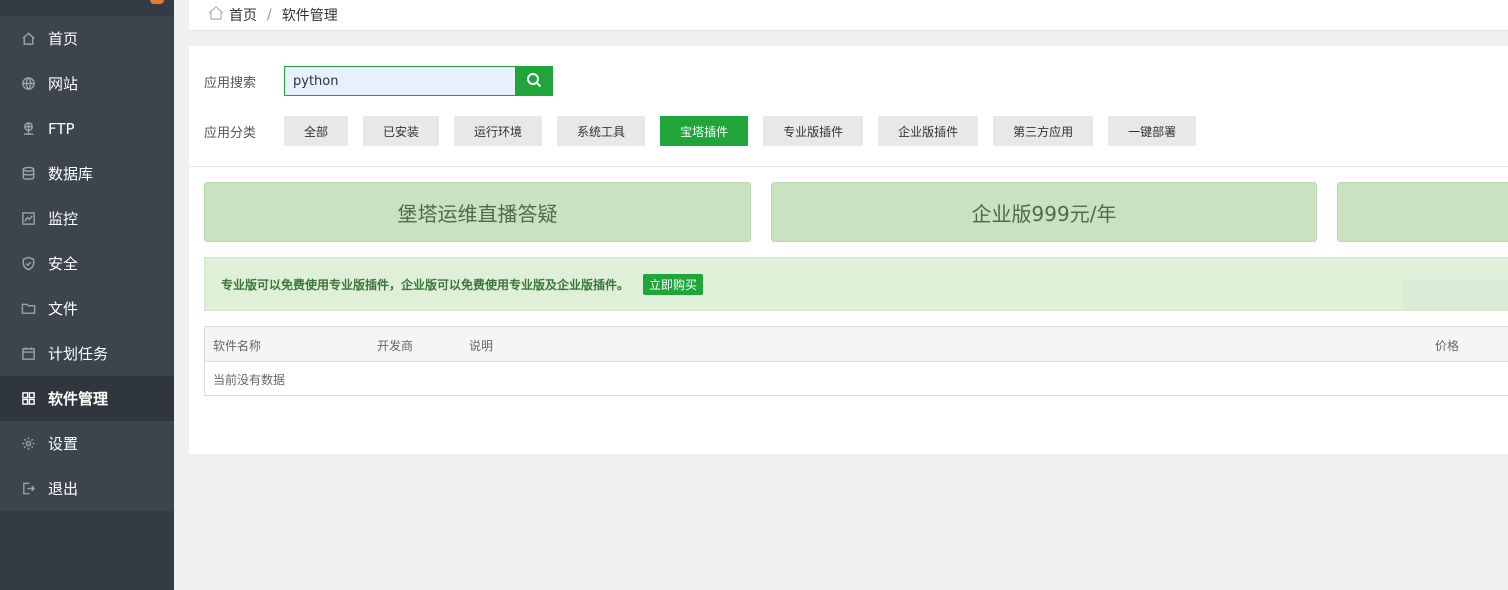 The height and width of the screenshot is (590, 1508). I want to click on grid-icon, so click(28, 399).